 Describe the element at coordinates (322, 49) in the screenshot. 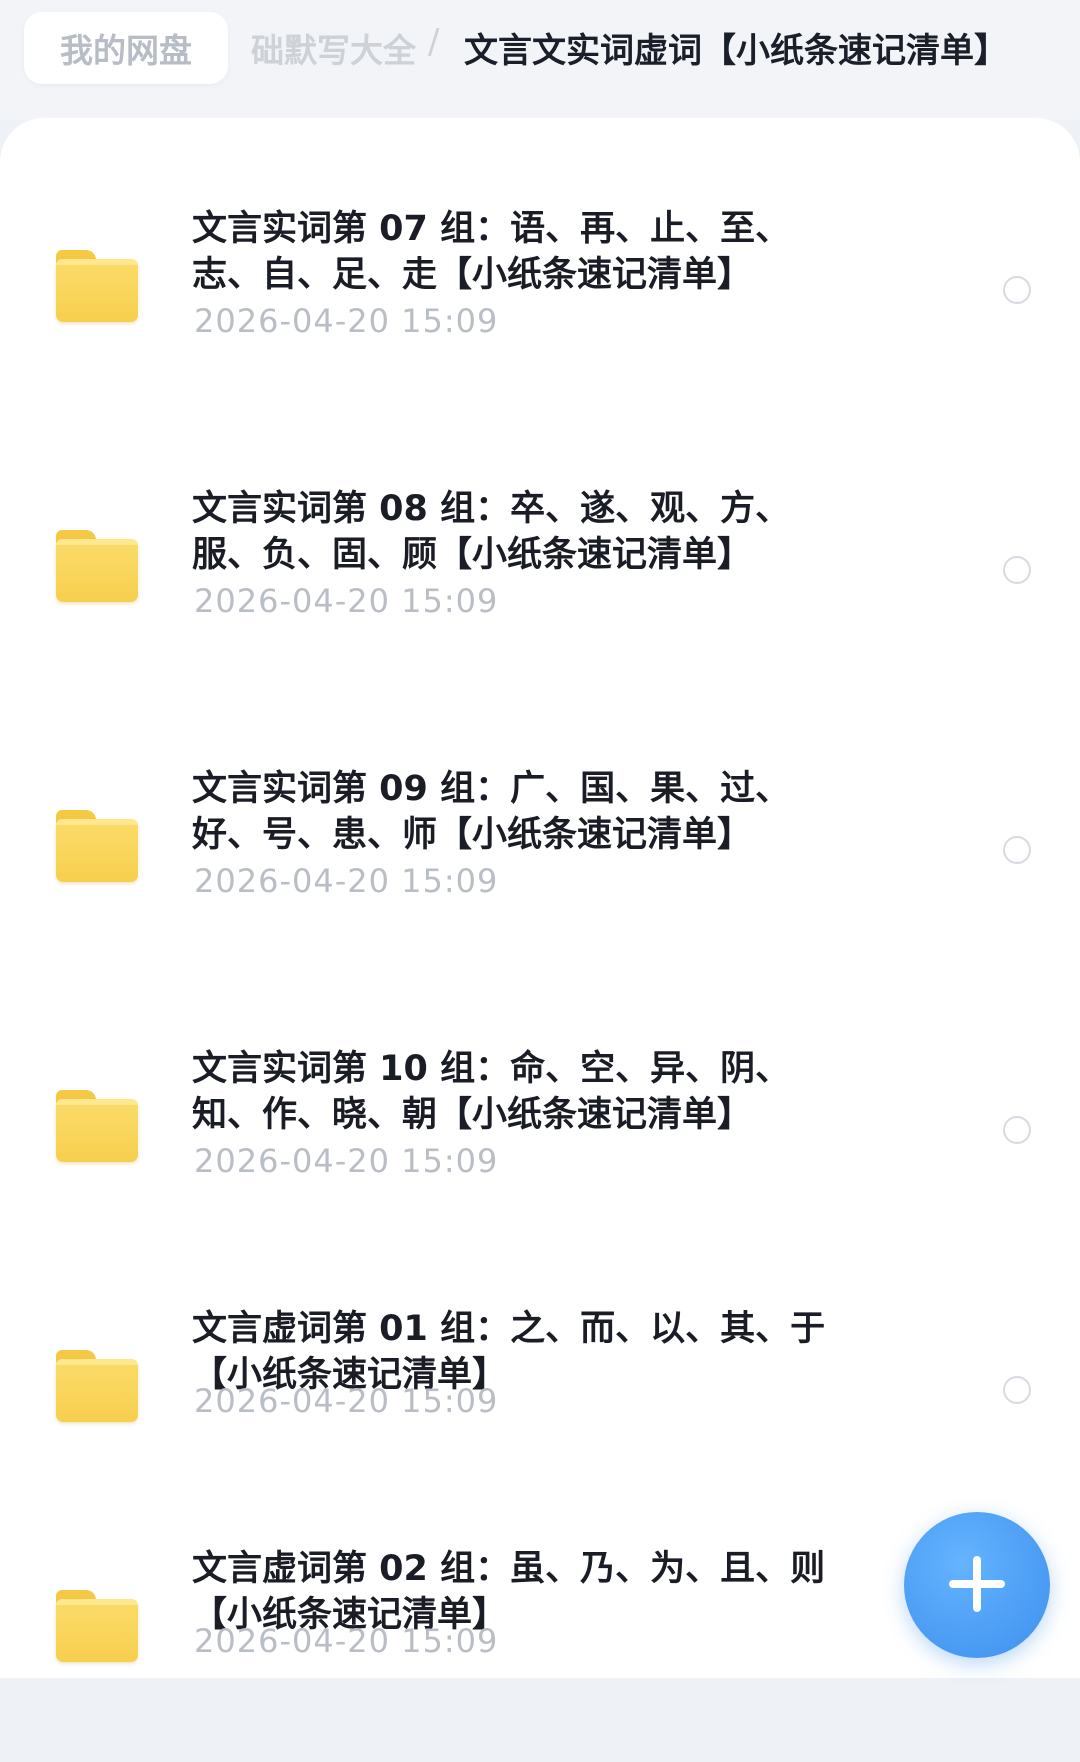

I see `breadcrumb-parent: 础默写大全` at that location.